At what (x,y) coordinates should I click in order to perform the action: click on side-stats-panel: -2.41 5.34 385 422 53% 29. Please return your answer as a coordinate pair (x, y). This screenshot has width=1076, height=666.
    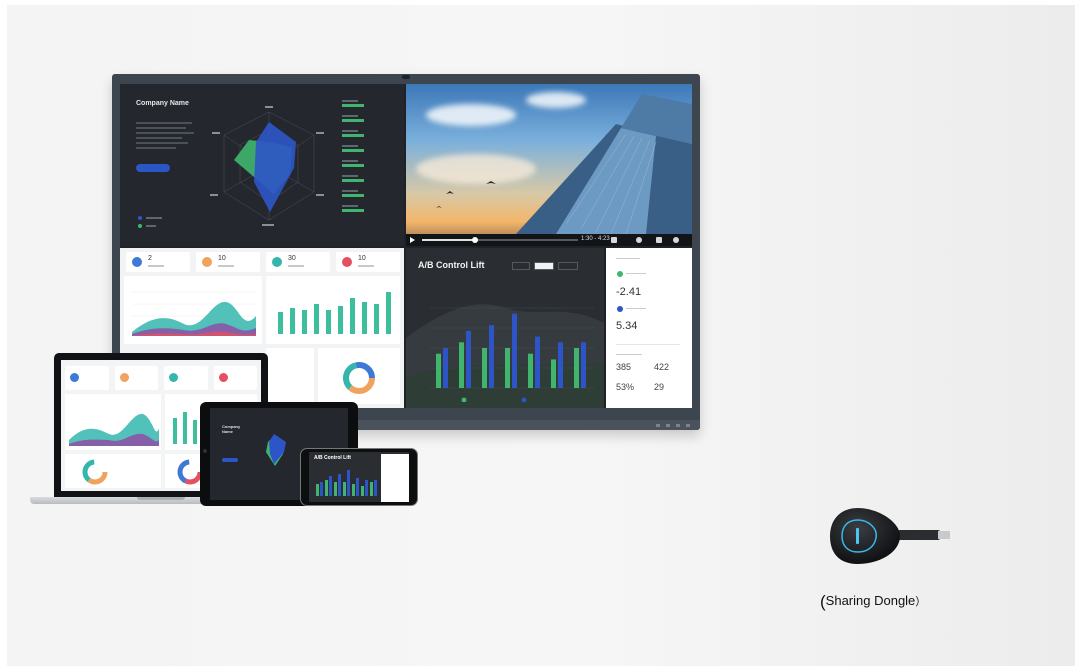
    Looking at the image, I should click on (649, 328).